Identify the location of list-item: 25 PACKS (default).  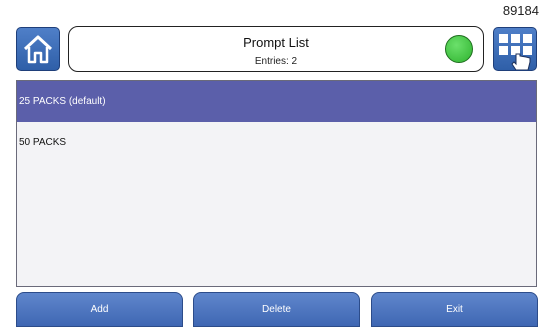
(276, 101).